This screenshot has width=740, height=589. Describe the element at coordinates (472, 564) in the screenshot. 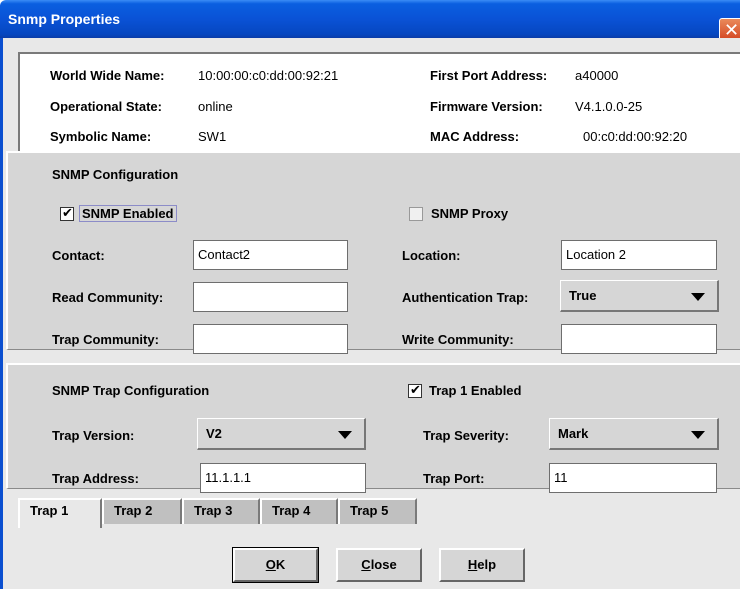

I see `help-mnemonic: H` at that location.